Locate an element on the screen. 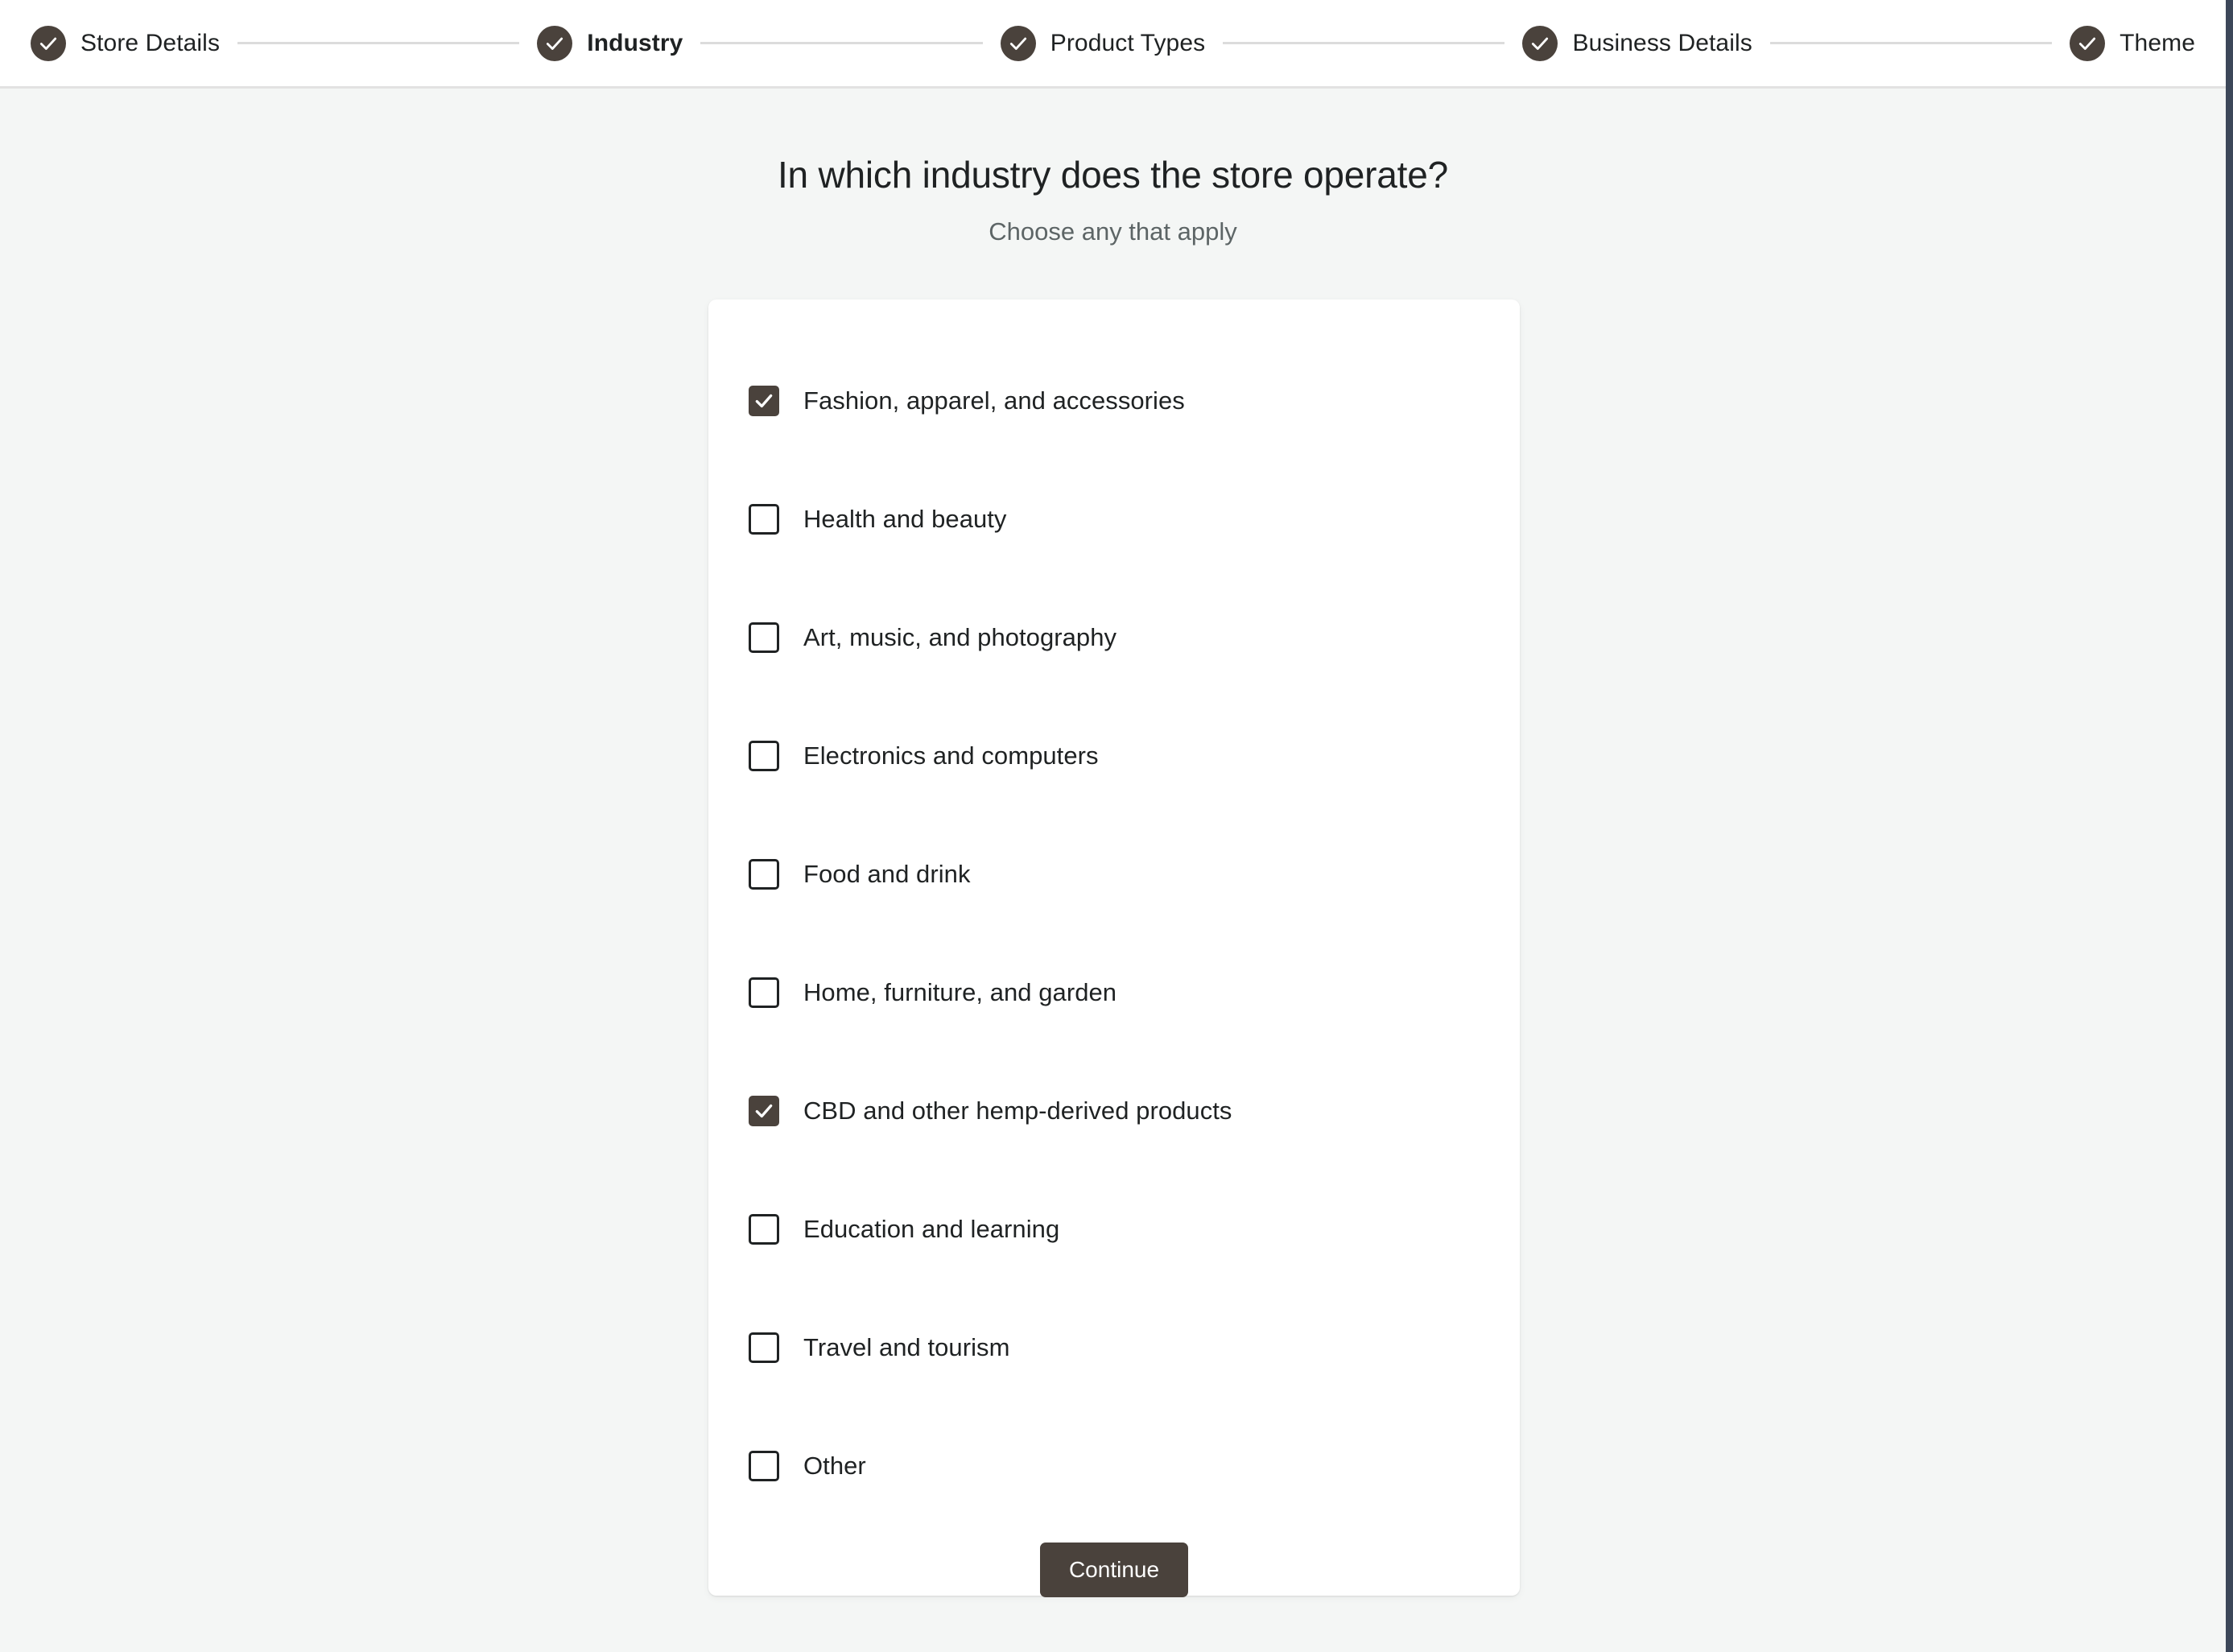 Image resolution: width=2233 pixels, height=1652 pixels. stepper-step-store-details: Store Details is located at coordinates (126, 43).